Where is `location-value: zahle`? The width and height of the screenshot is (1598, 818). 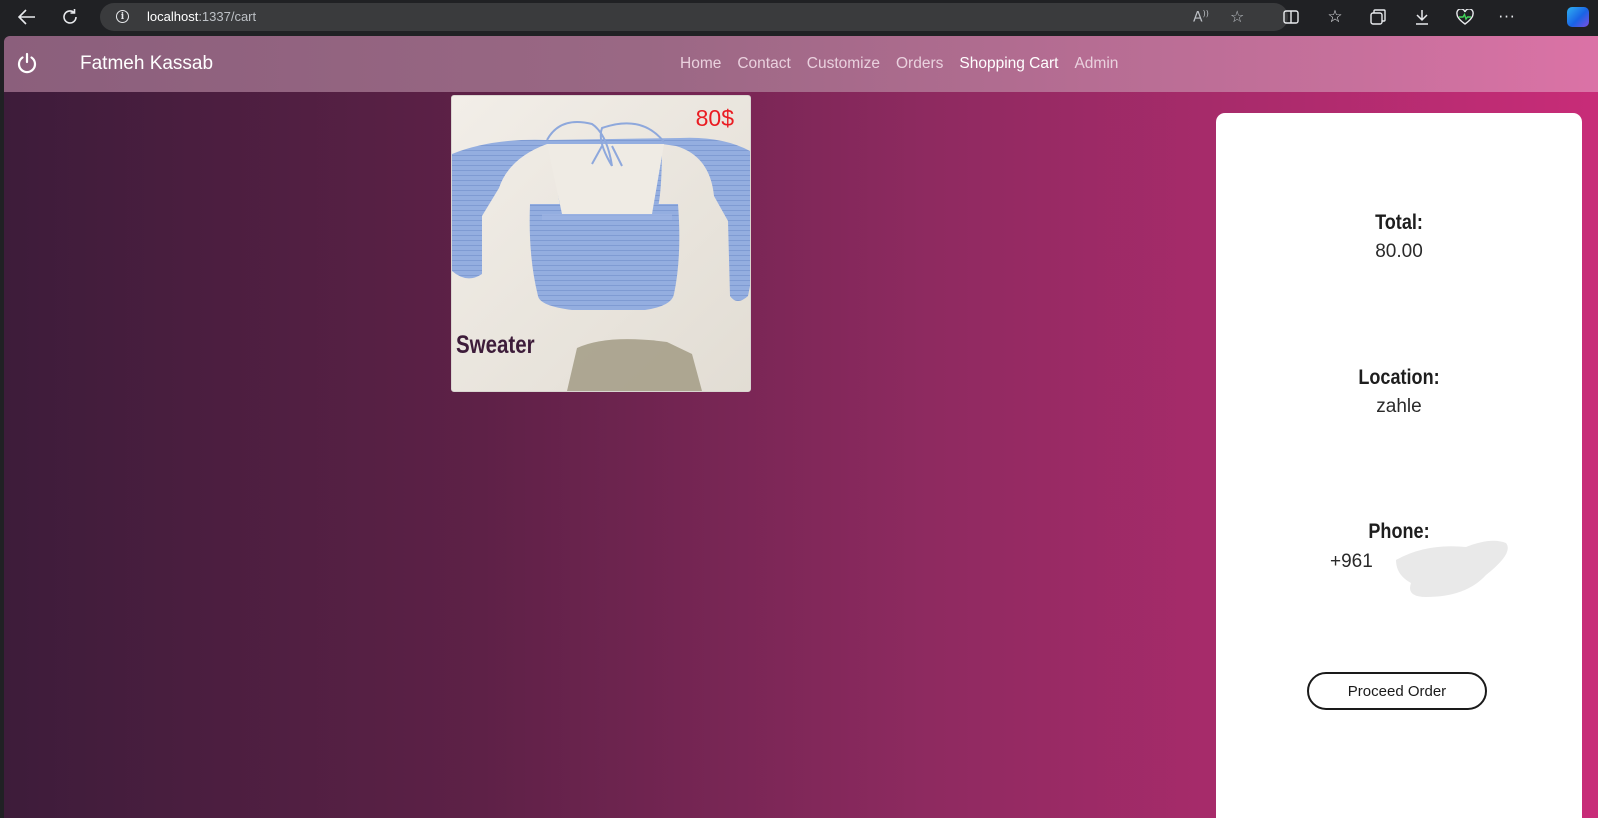 location-value: zahle is located at coordinates (1399, 406).